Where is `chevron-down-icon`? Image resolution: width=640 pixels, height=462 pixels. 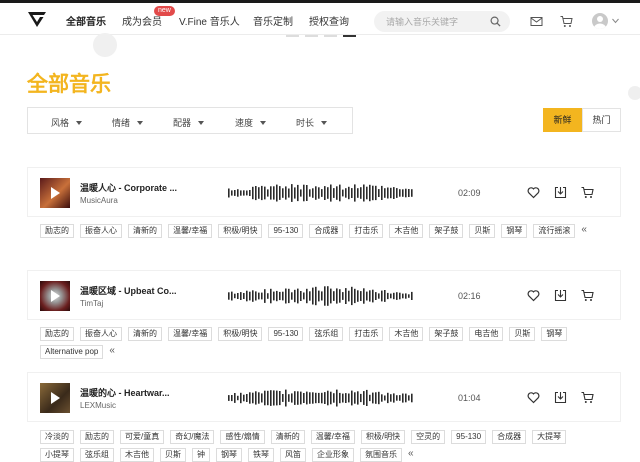 chevron-down-icon is located at coordinates (615, 21).